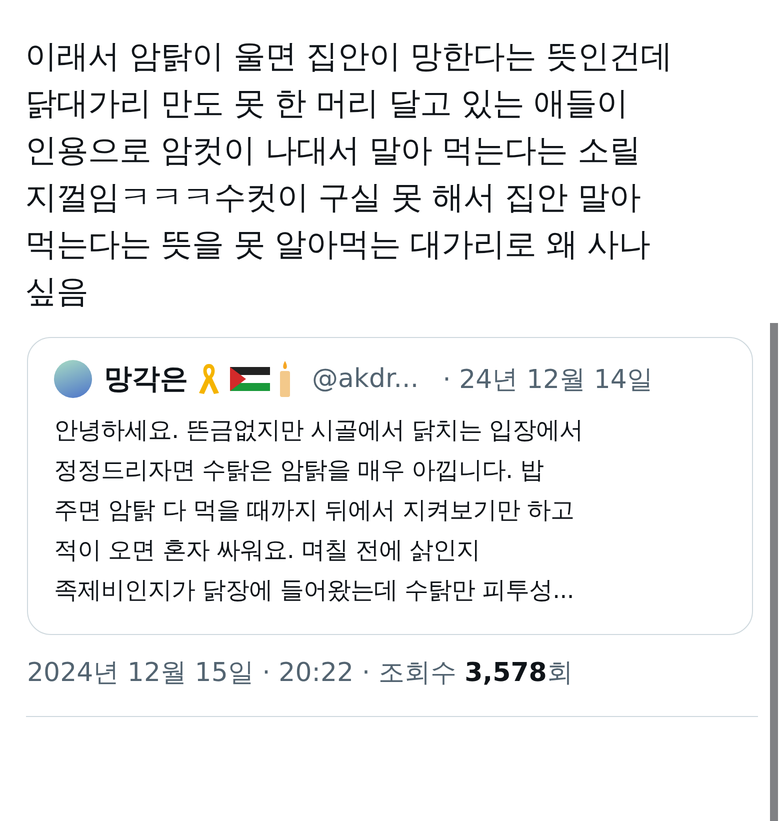 The image size is (781, 821). Describe the element at coordinates (300, 673) in the screenshot. I see `post-meta: 2024년 12월 15일 · 20:22 · 조회수 3,578회` at that location.